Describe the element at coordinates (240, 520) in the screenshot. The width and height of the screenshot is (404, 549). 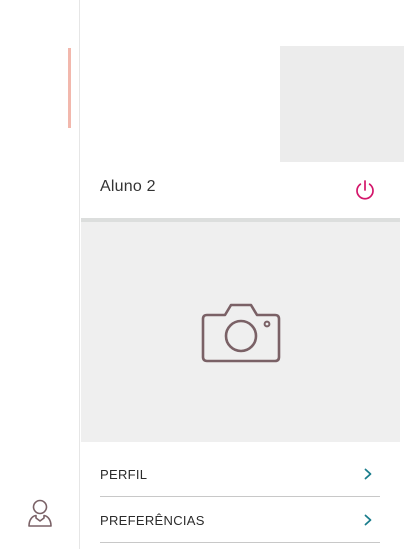
I see `menu-item-preferencias: PREFERÊNCIAS` at that location.